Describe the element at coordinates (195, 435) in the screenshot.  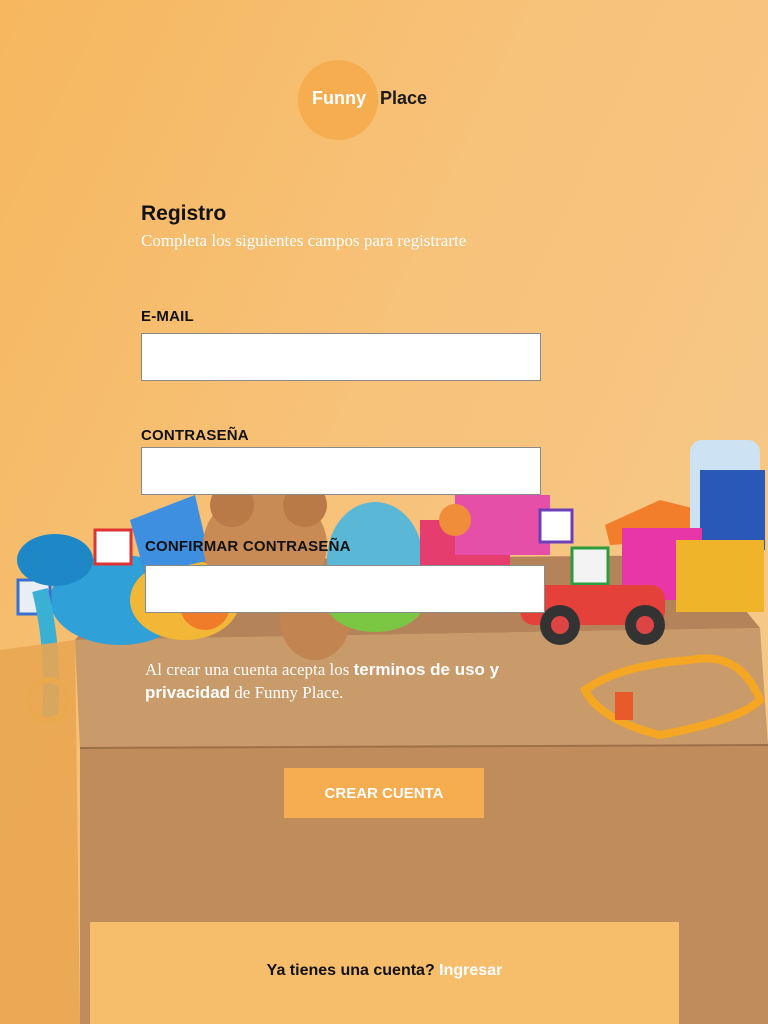
I see `password-label: CONTRASEÑA` at that location.